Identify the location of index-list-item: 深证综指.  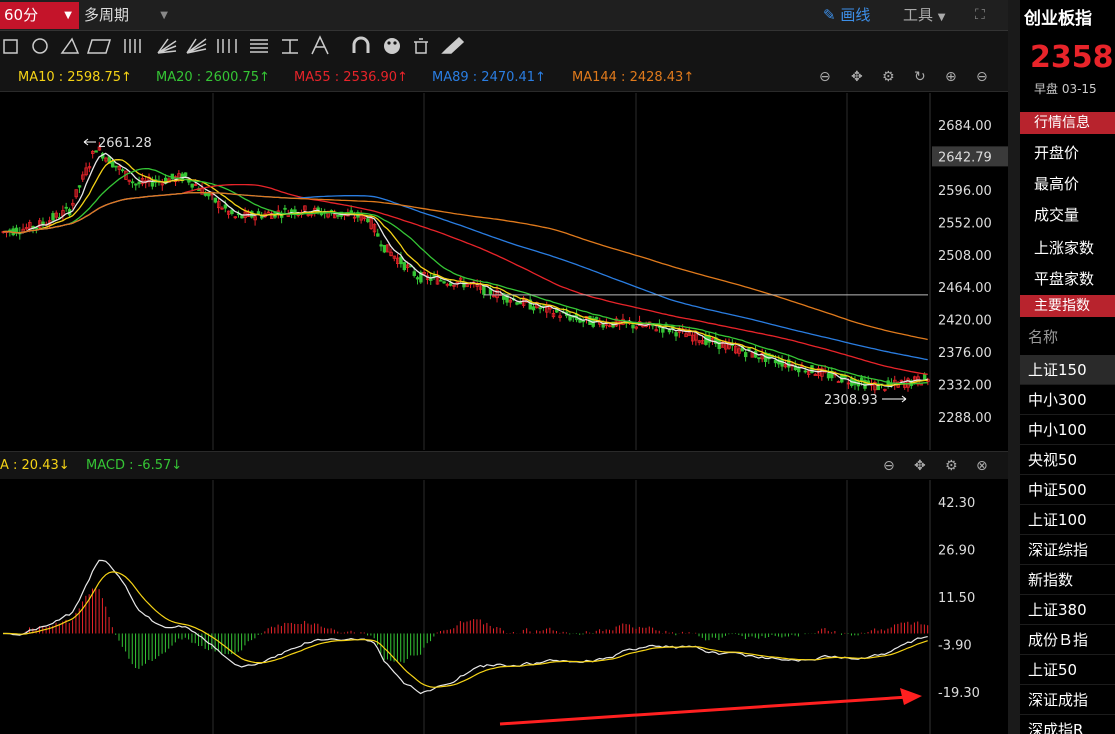
(1067, 550).